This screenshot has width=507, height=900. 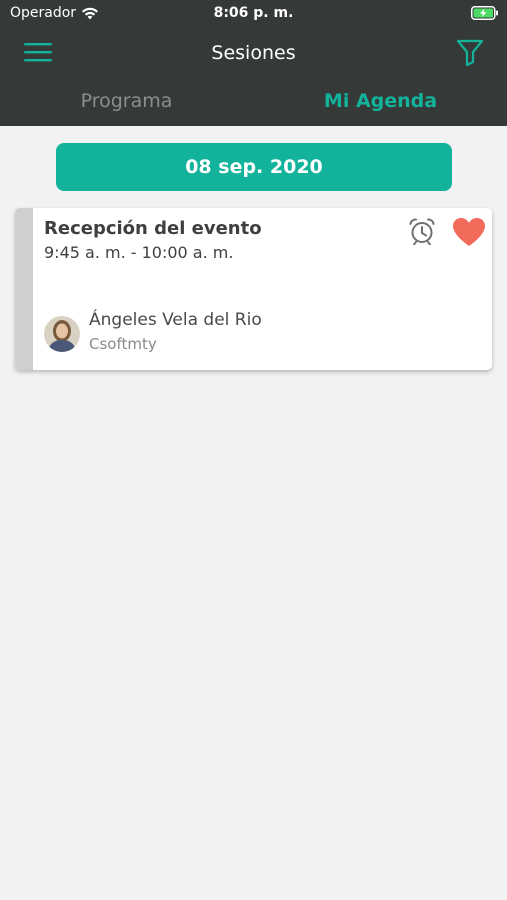 What do you see at coordinates (153, 228) in the screenshot?
I see `session-title: Recepción del evento` at bounding box center [153, 228].